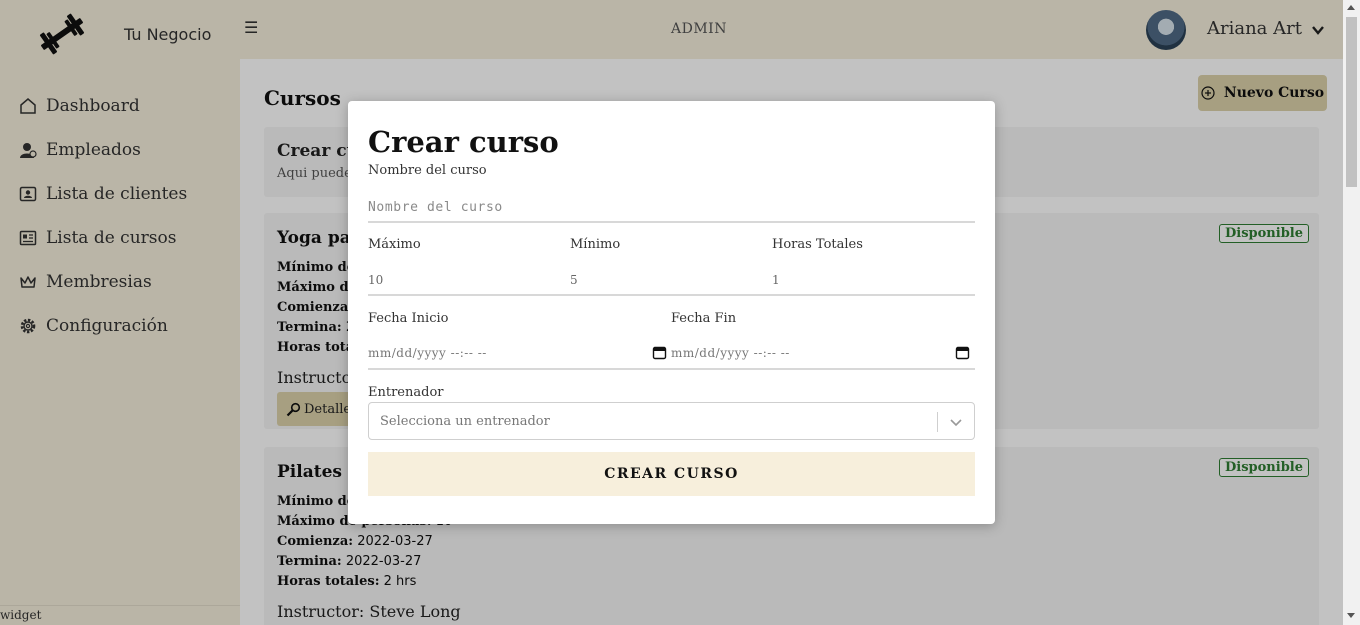 The height and width of the screenshot is (625, 1360). I want to click on course-name-input, so click(671, 208).